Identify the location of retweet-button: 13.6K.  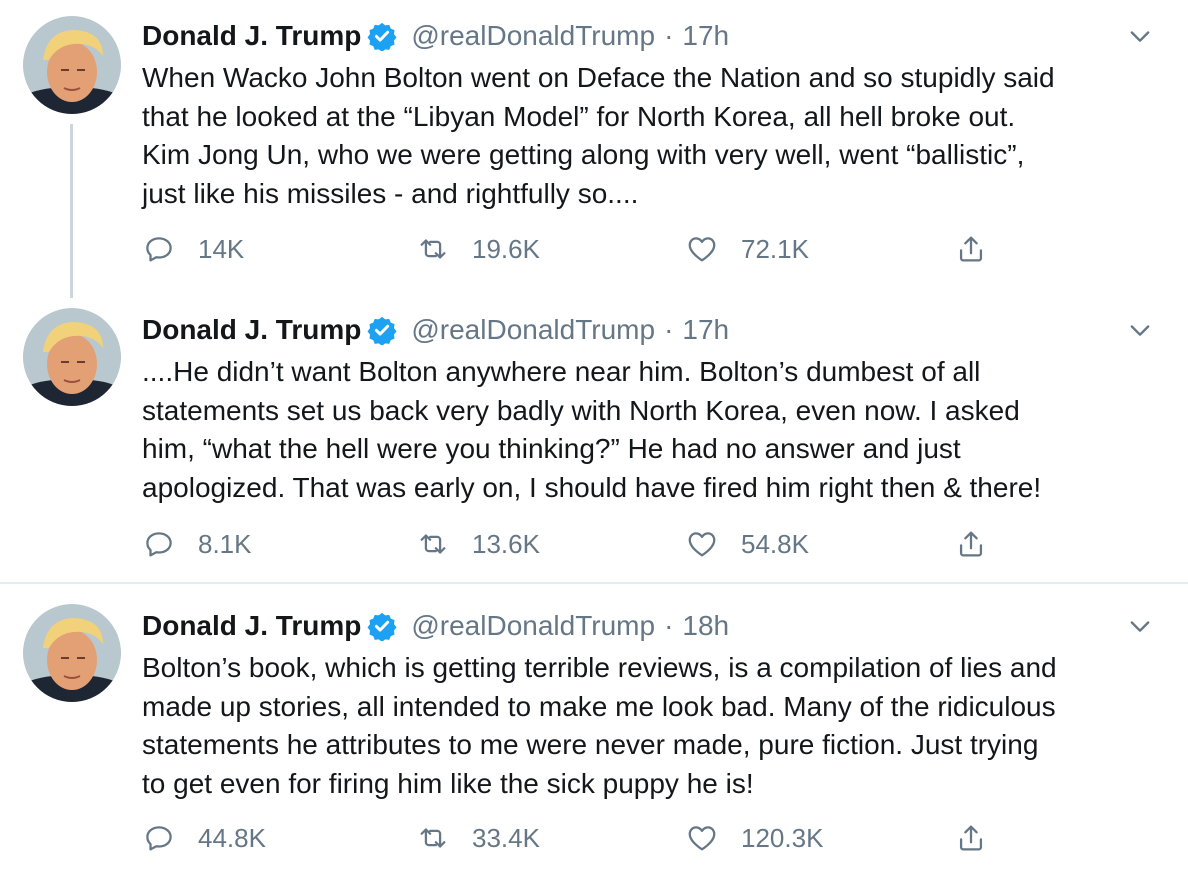
(478, 544).